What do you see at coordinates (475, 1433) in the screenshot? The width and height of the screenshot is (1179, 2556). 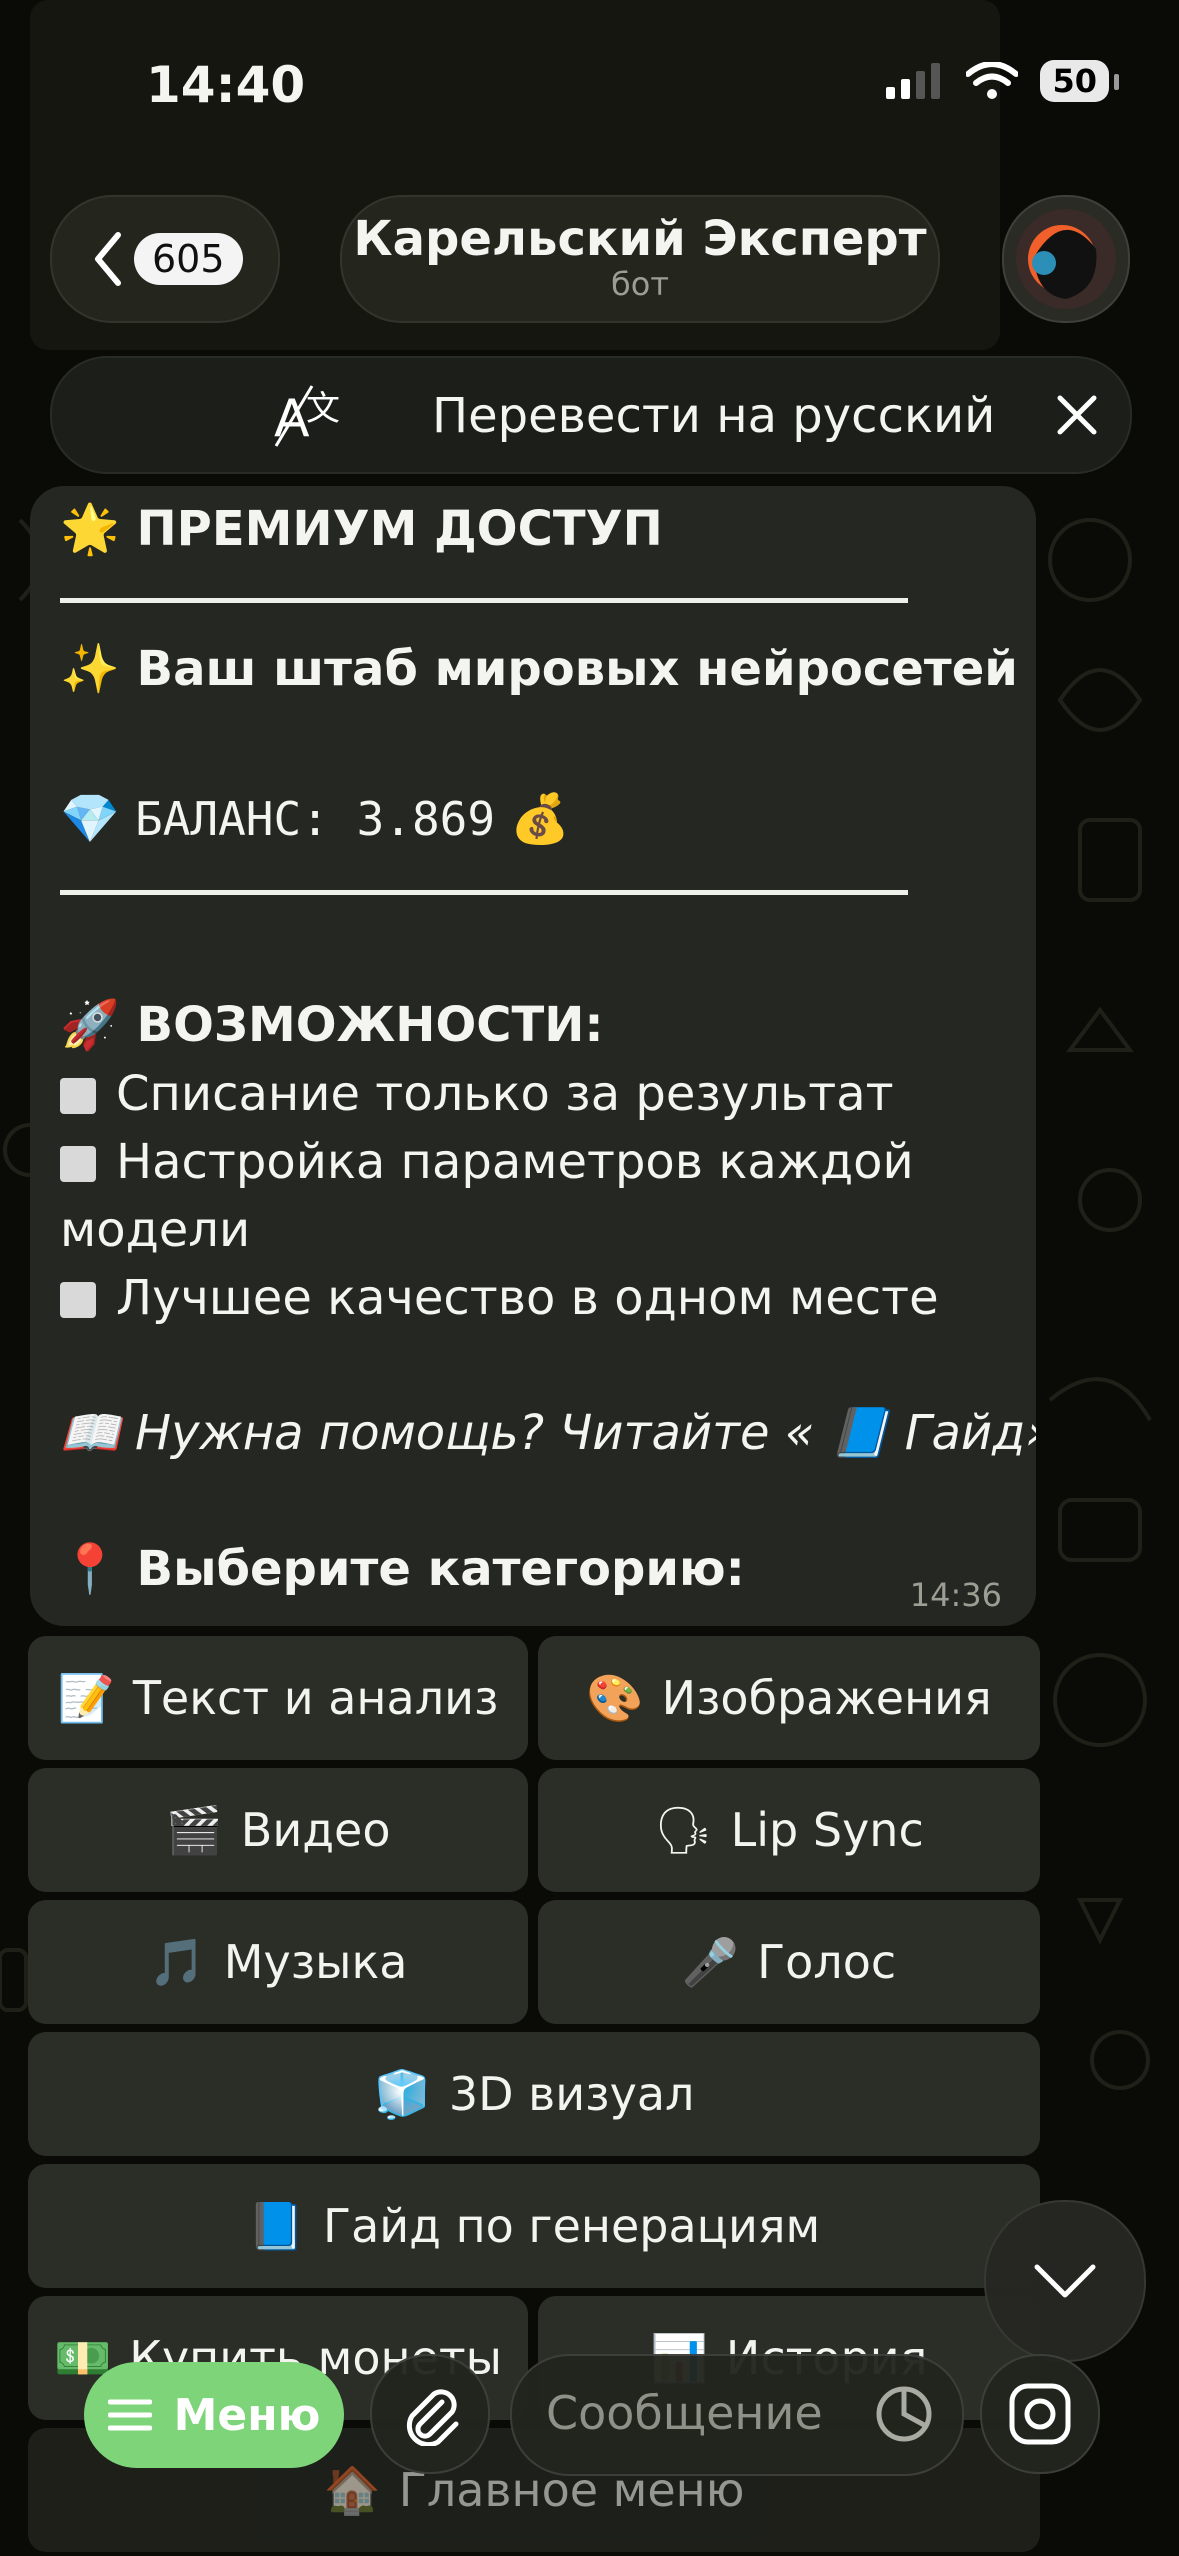 I see `help-text: Нужна помощь? Читайте «` at bounding box center [475, 1433].